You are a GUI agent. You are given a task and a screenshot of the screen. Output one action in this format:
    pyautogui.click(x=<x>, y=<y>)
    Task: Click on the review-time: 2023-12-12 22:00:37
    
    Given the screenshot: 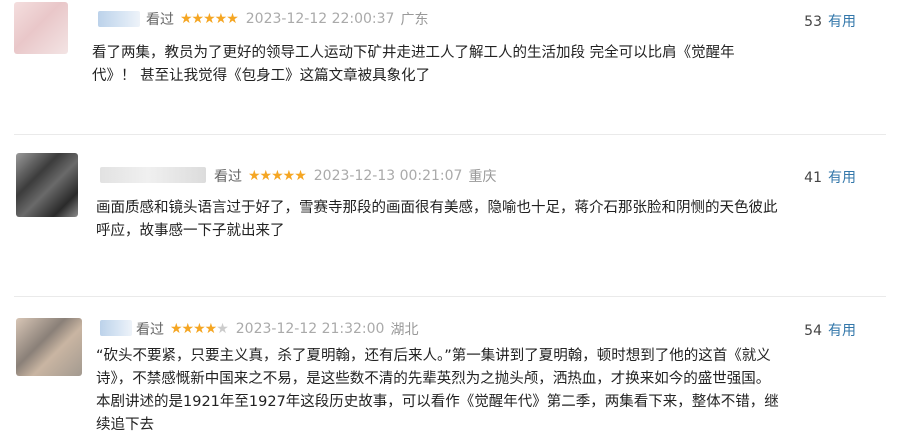 What is the action you would take?
    pyautogui.click(x=320, y=19)
    